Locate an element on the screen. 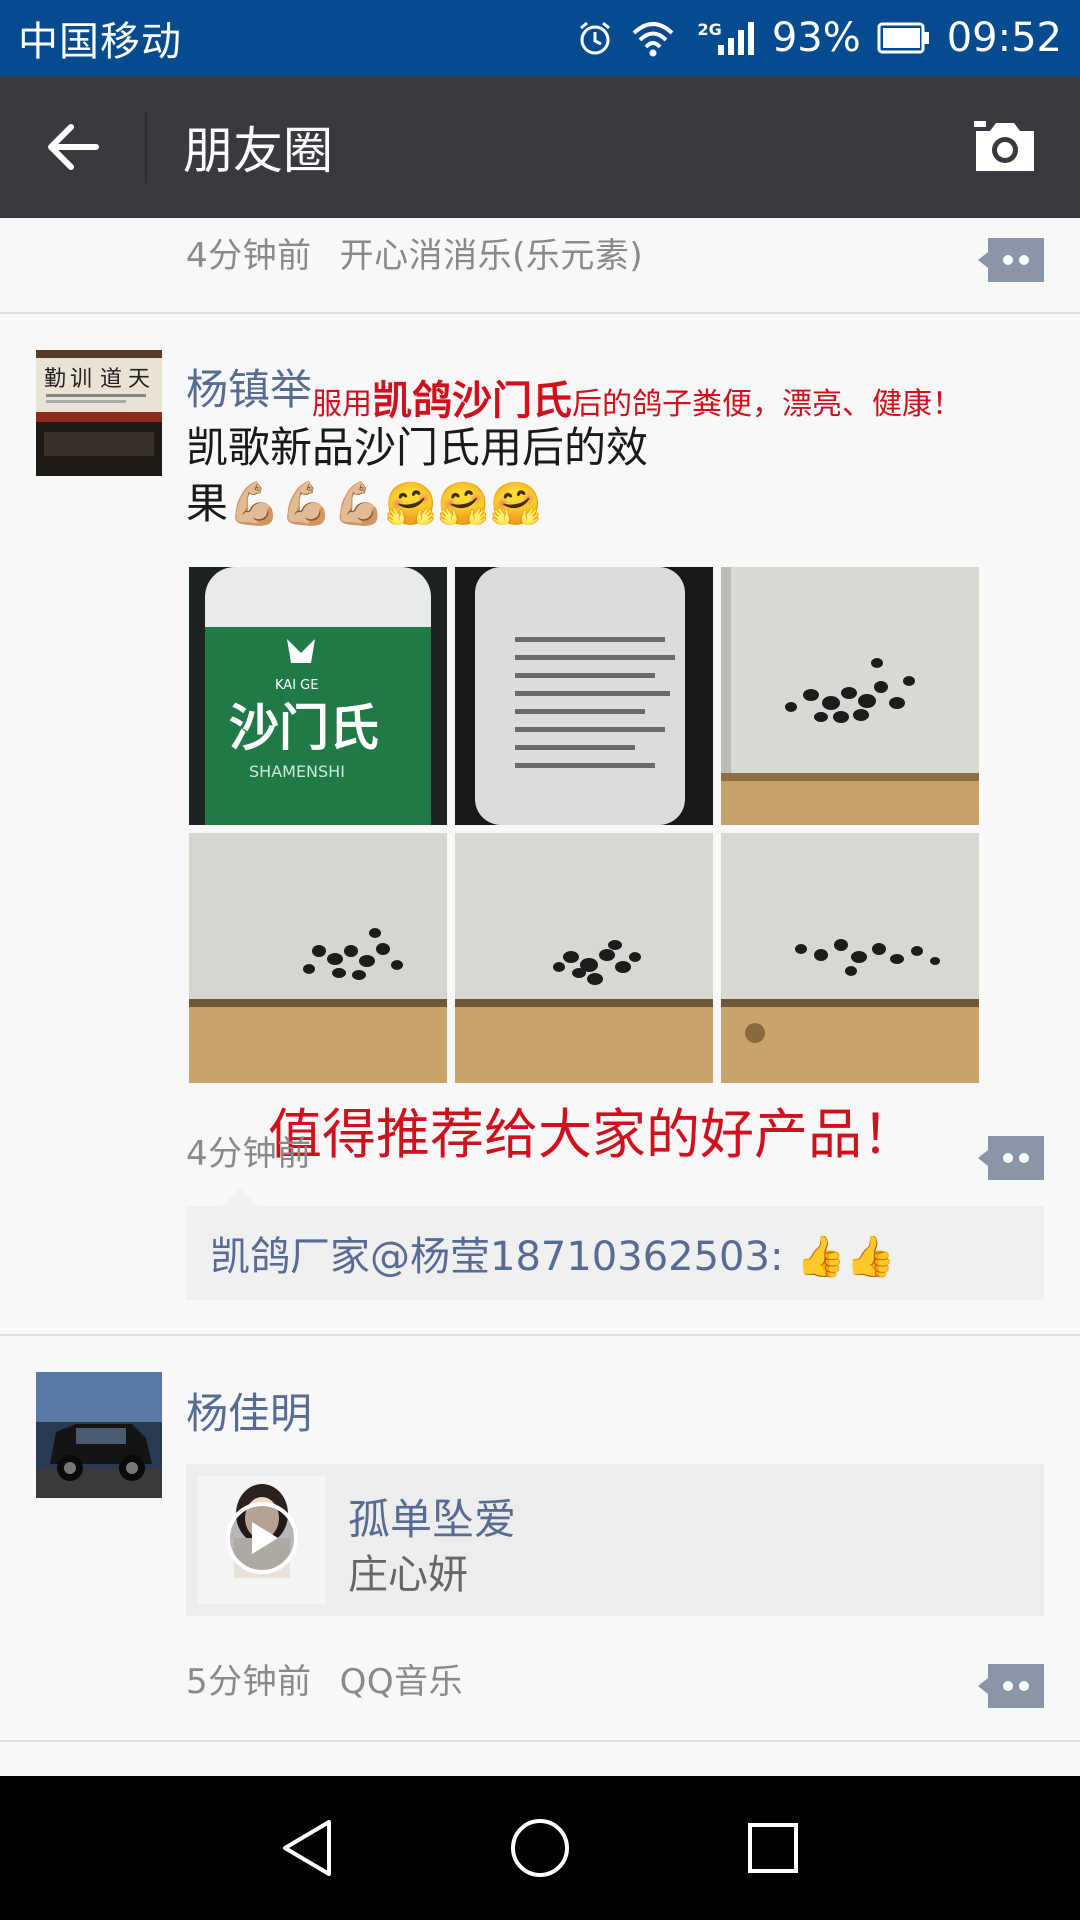 This screenshot has width=1080, height=1920. nav-back-button is located at coordinates (307, 1848).